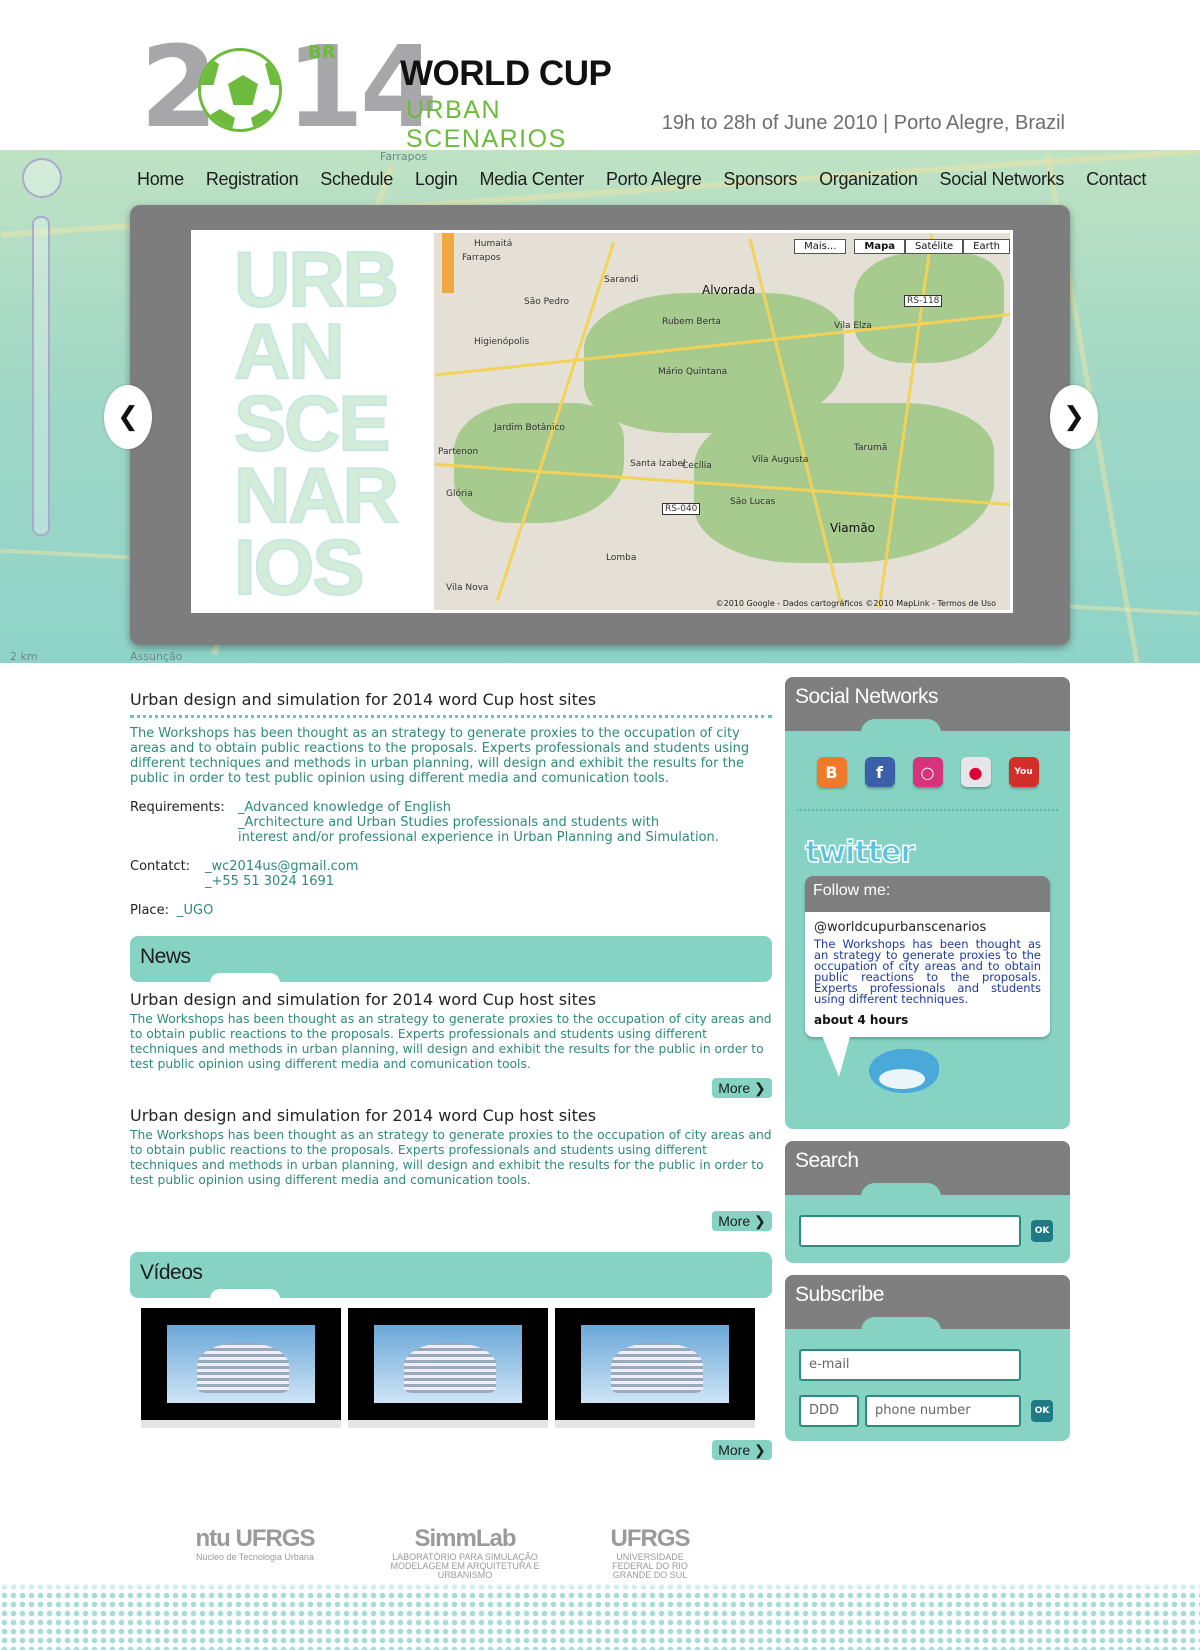 This screenshot has height=1650, width=1200. Describe the element at coordinates (404, 156) in the screenshot. I see `map-area-label: Farrapos` at that location.